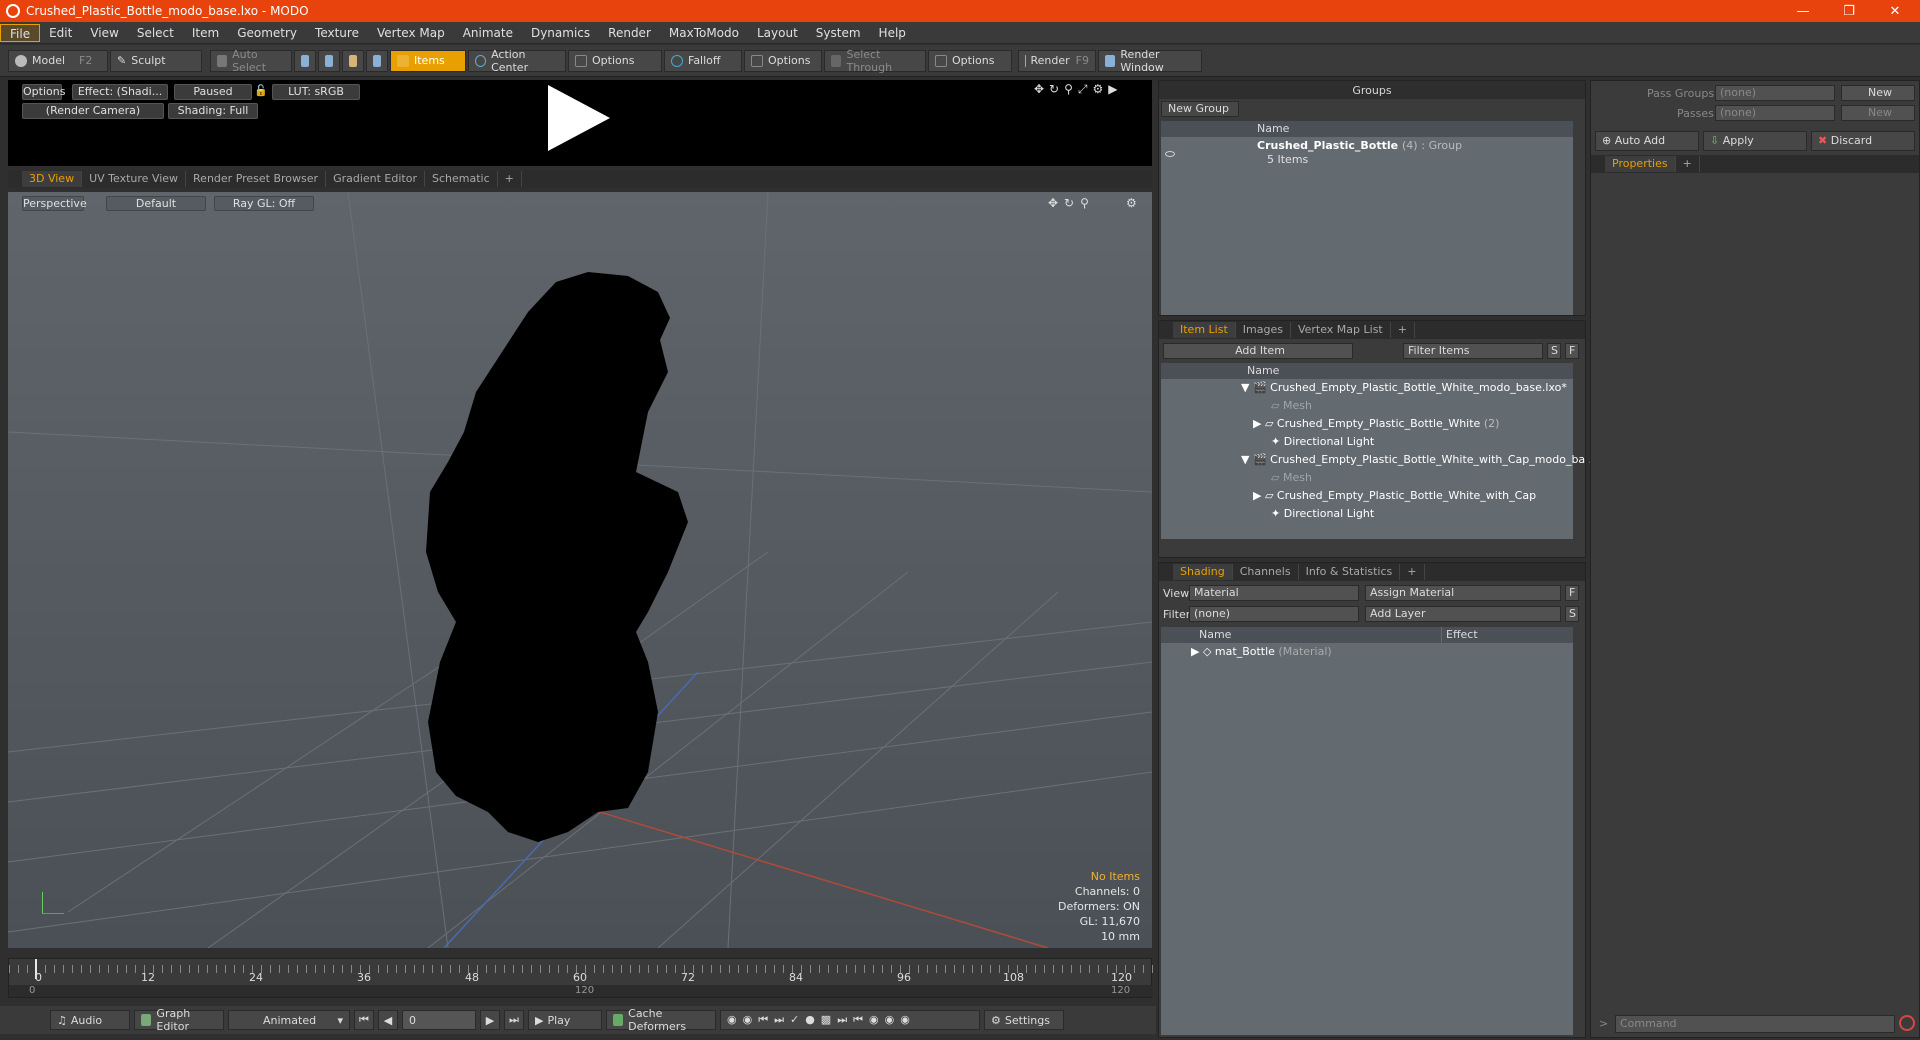 The height and width of the screenshot is (1040, 1920). What do you see at coordinates (1367, 129) in the screenshot?
I see `groups-name-column: Name` at bounding box center [1367, 129].